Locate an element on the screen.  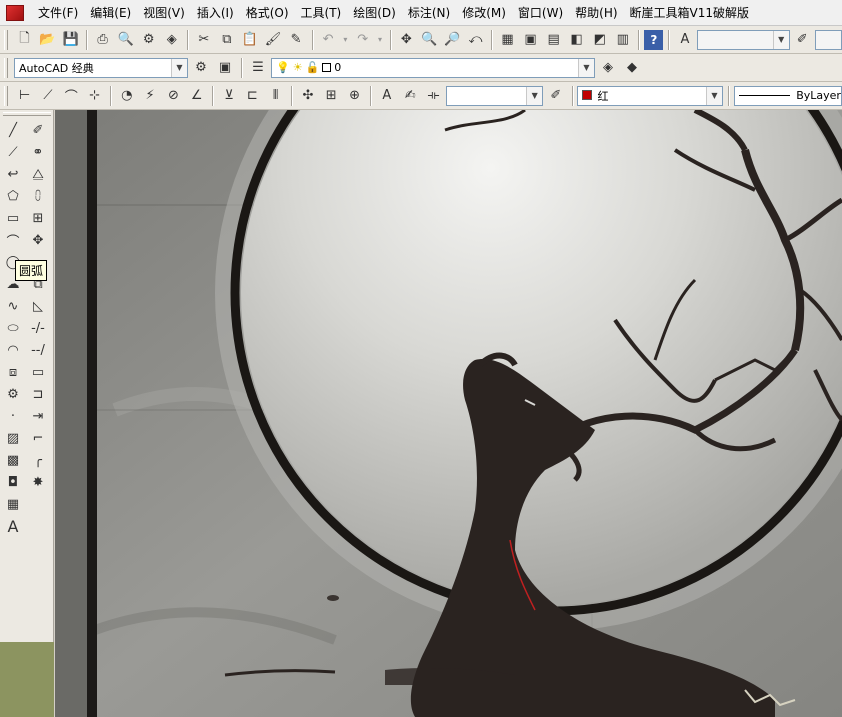
arc-length-icon: ⌒ is located at coordinates (71, 96).